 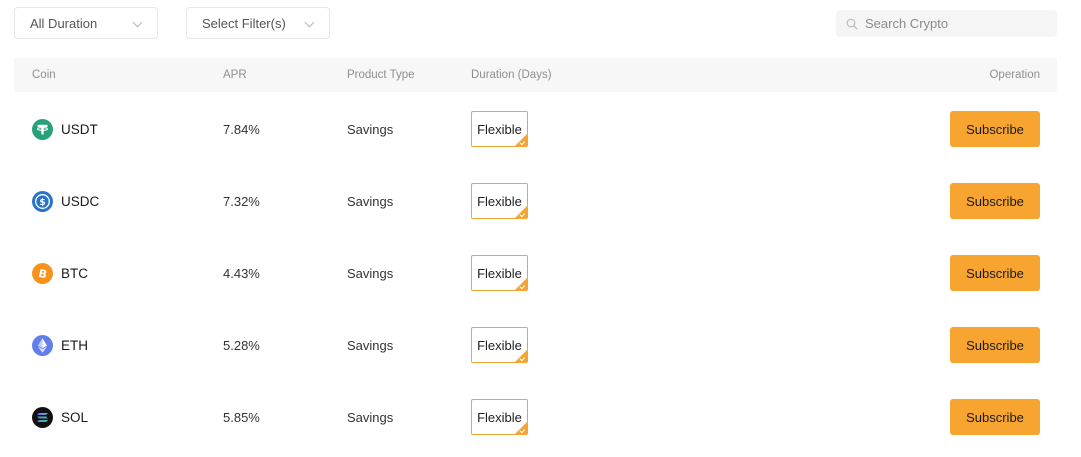 What do you see at coordinates (241, 129) in the screenshot?
I see `apr-value: 7.84%` at bounding box center [241, 129].